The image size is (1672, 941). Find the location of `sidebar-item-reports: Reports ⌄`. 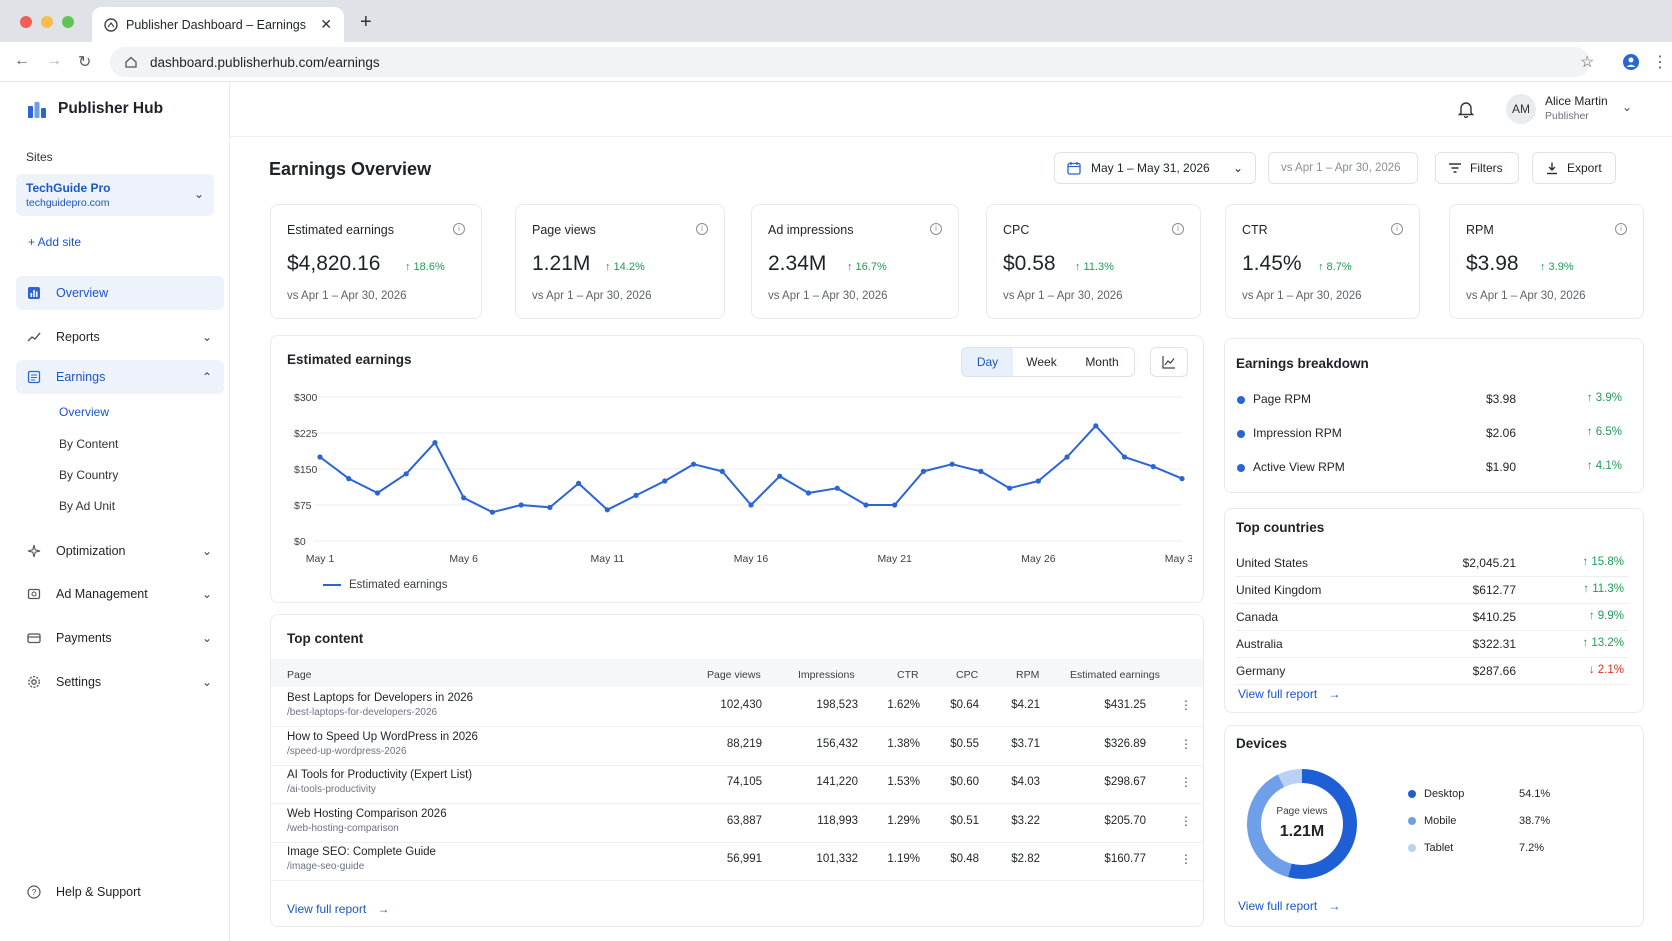

sidebar-item-reports: Reports ⌄ is located at coordinates (120, 337).